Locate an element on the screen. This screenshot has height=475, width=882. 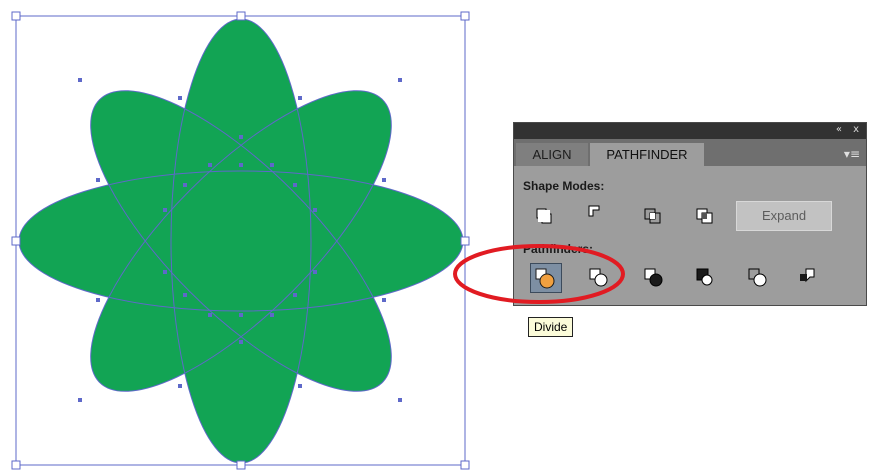
handle-middle-left is located at coordinates (16, 241).